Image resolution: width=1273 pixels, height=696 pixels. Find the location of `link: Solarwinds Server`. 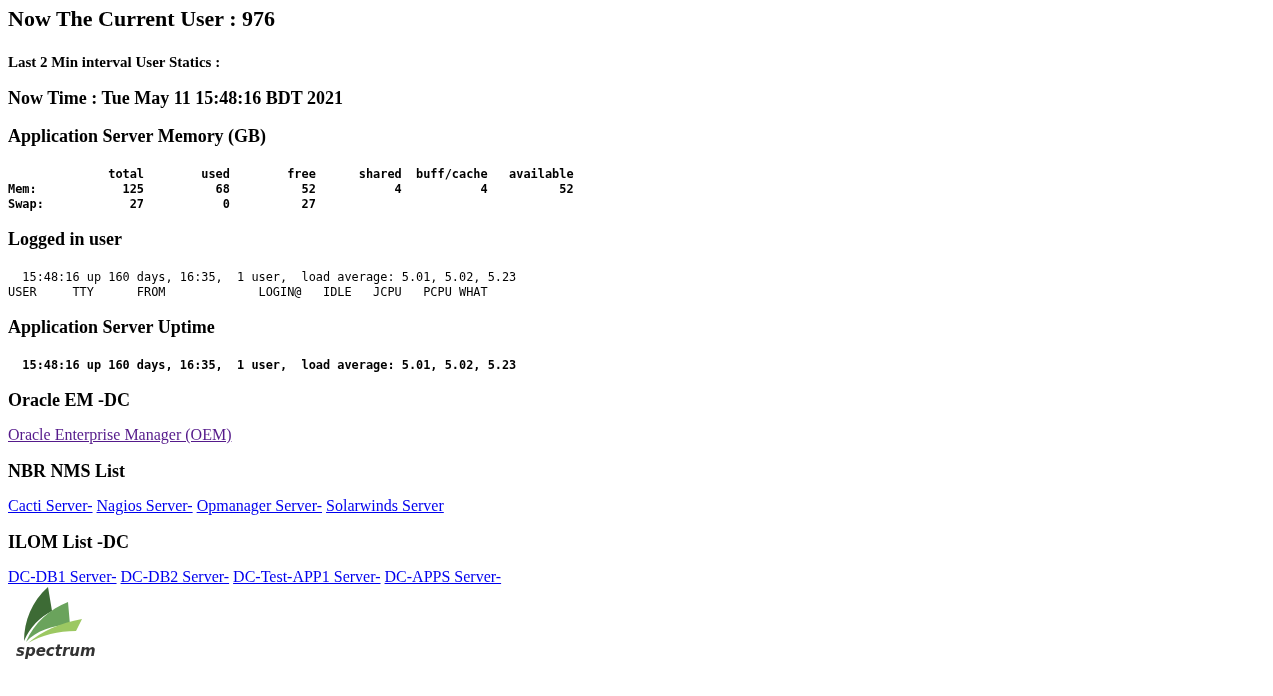

link: Solarwinds Server is located at coordinates (385, 505).